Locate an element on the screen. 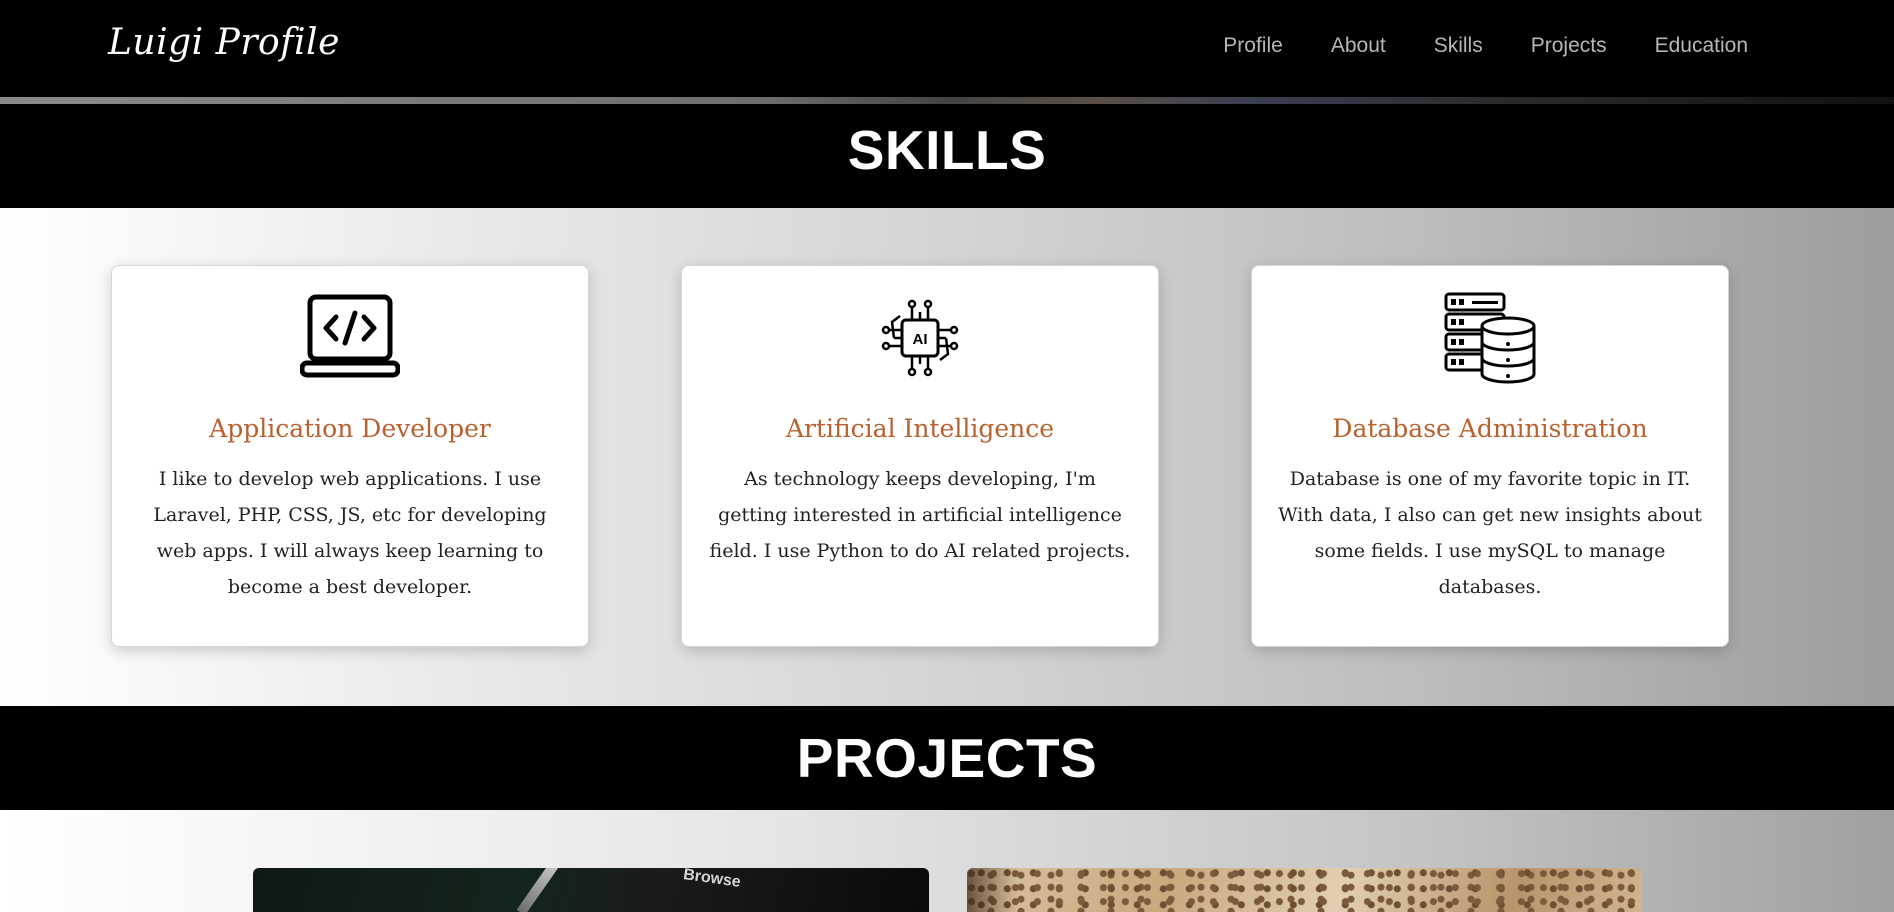  svg-text: AI is located at coordinates (920, 339).